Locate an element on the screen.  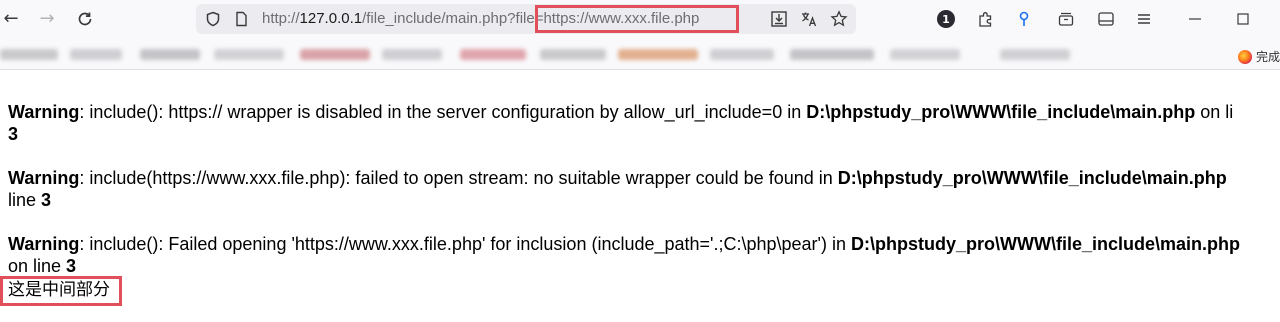
forward-button: → is located at coordinates (47, 19).